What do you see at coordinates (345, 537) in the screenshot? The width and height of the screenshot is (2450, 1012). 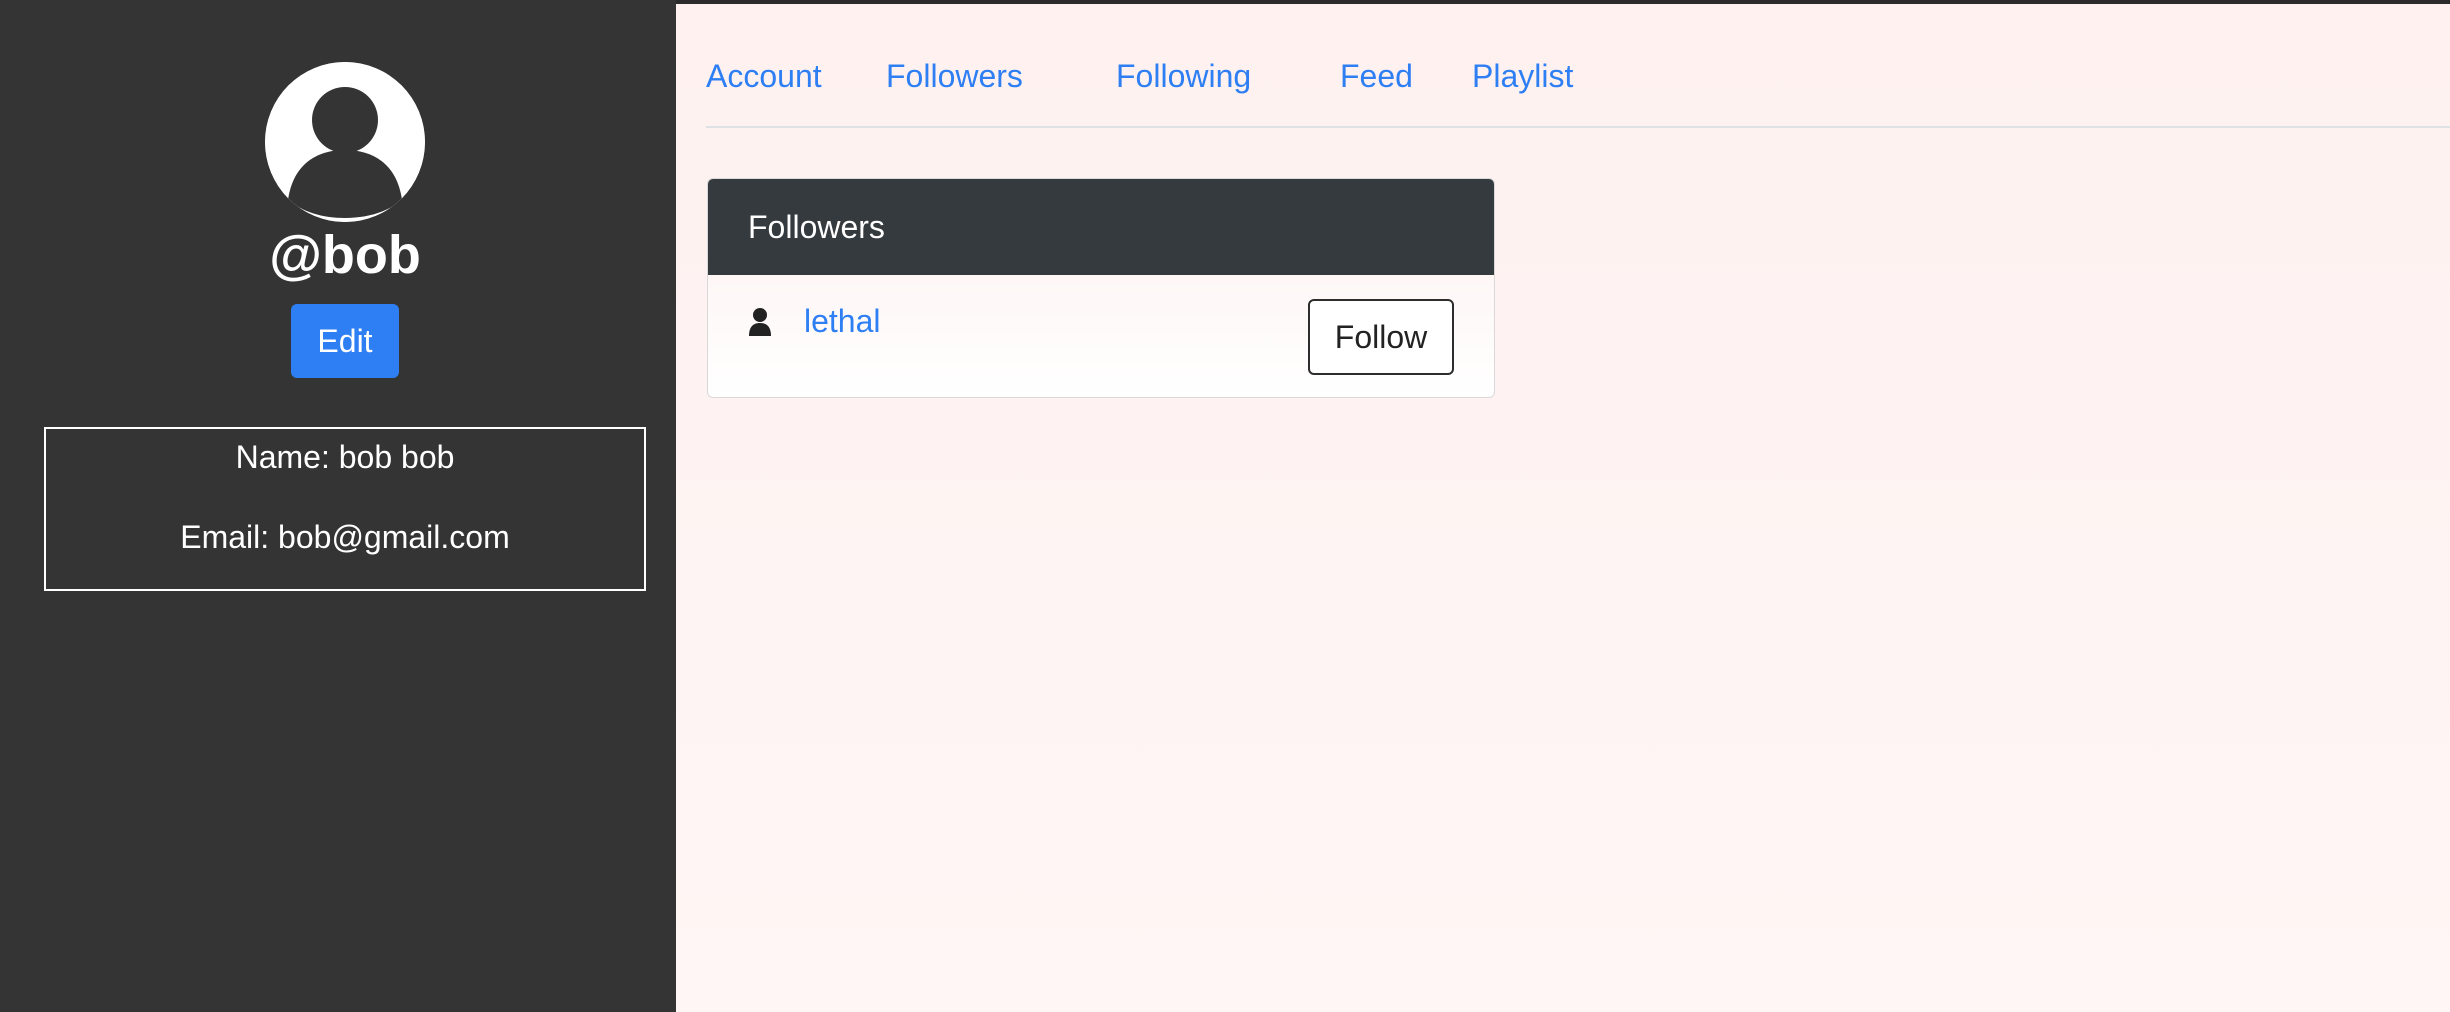 I see `profile-email: Email: bob@gmail.com` at bounding box center [345, 537].